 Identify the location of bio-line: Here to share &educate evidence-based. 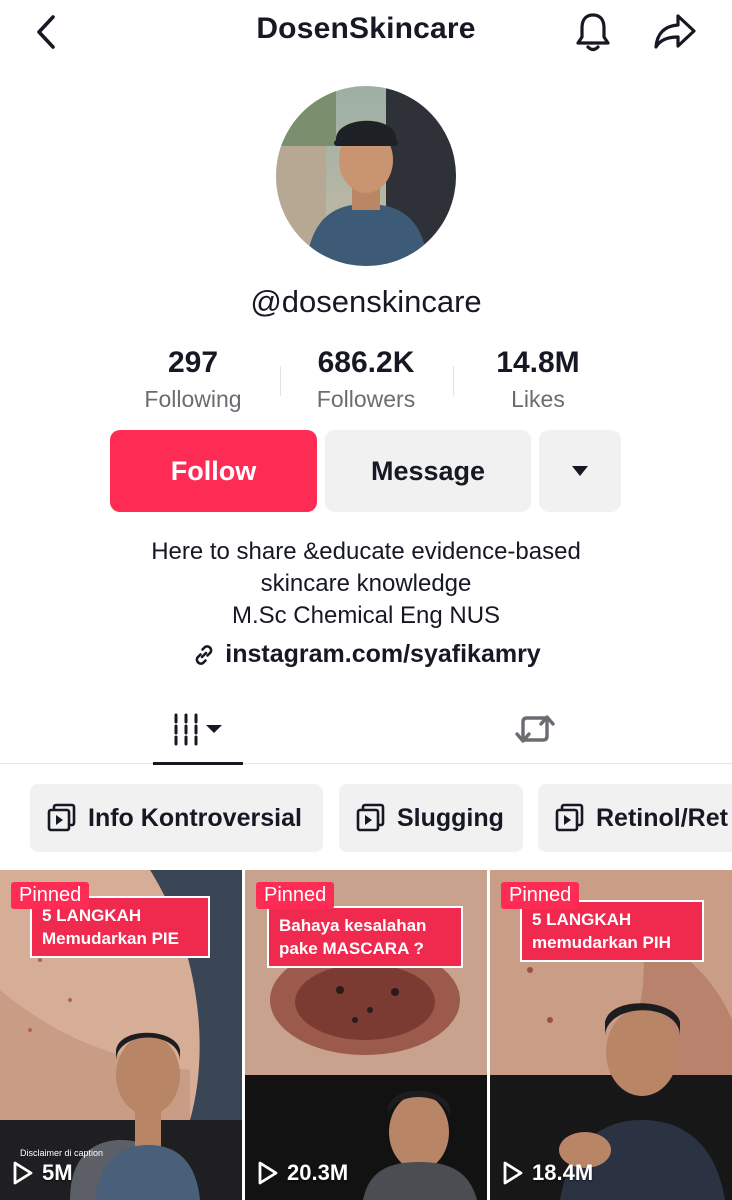
(366, 551).